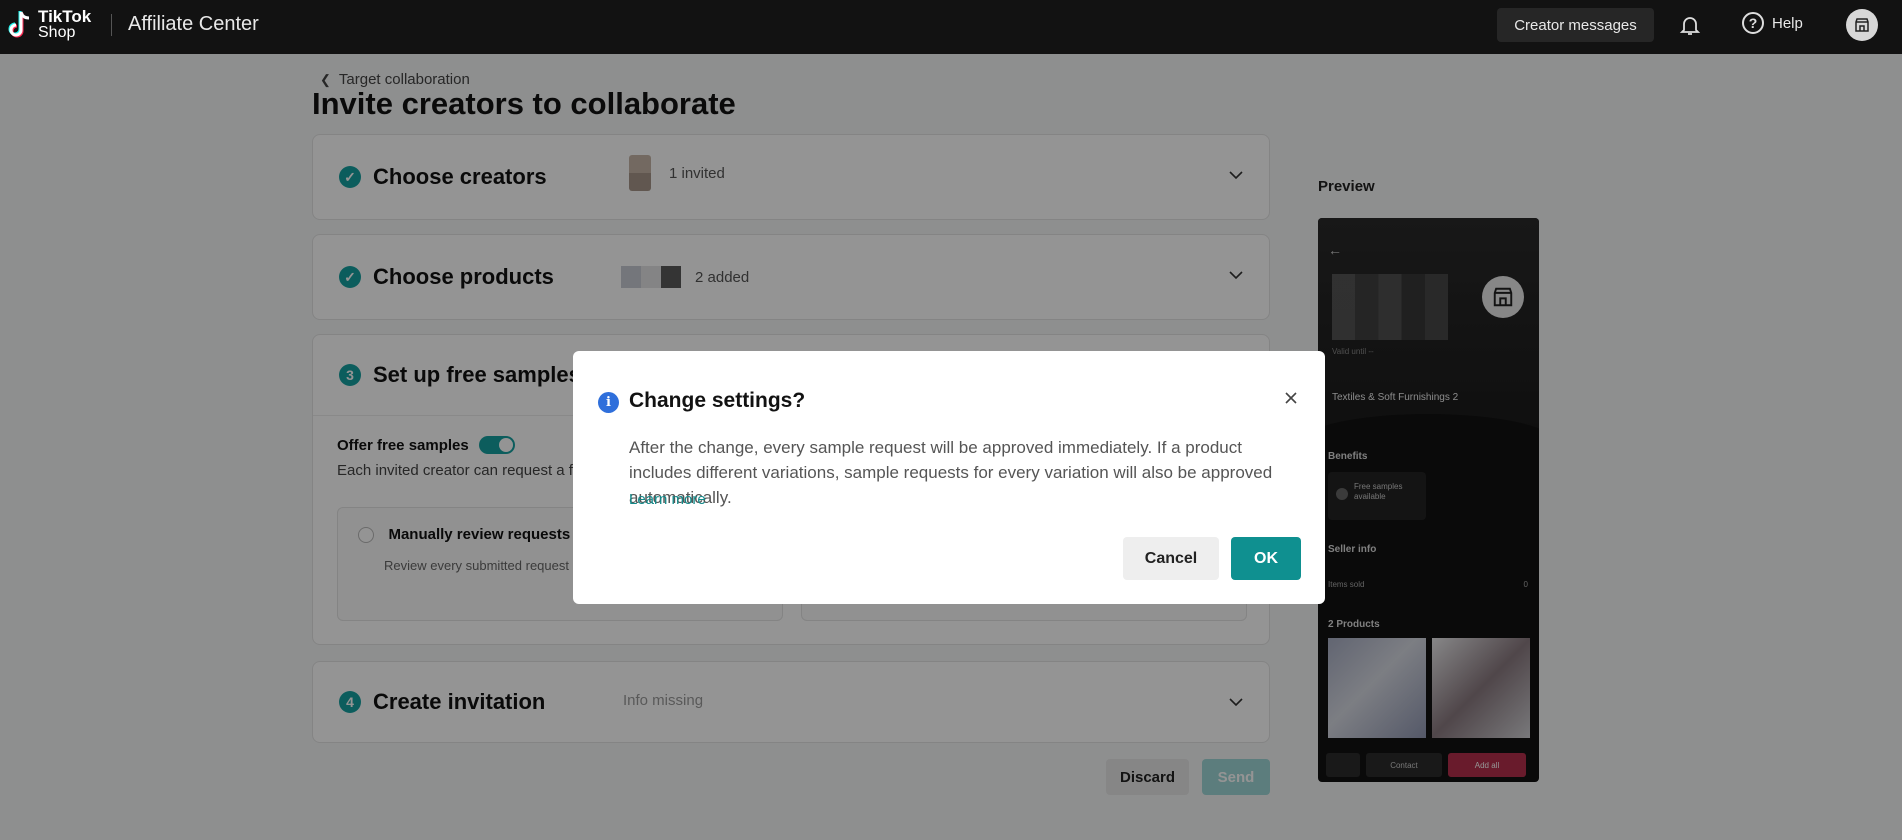 The width and height of the screenshot is (1902, 840). Describe the element at coordinates (193, 24) in the screenshot. I see `app-title: Affiliate Center` at that location.